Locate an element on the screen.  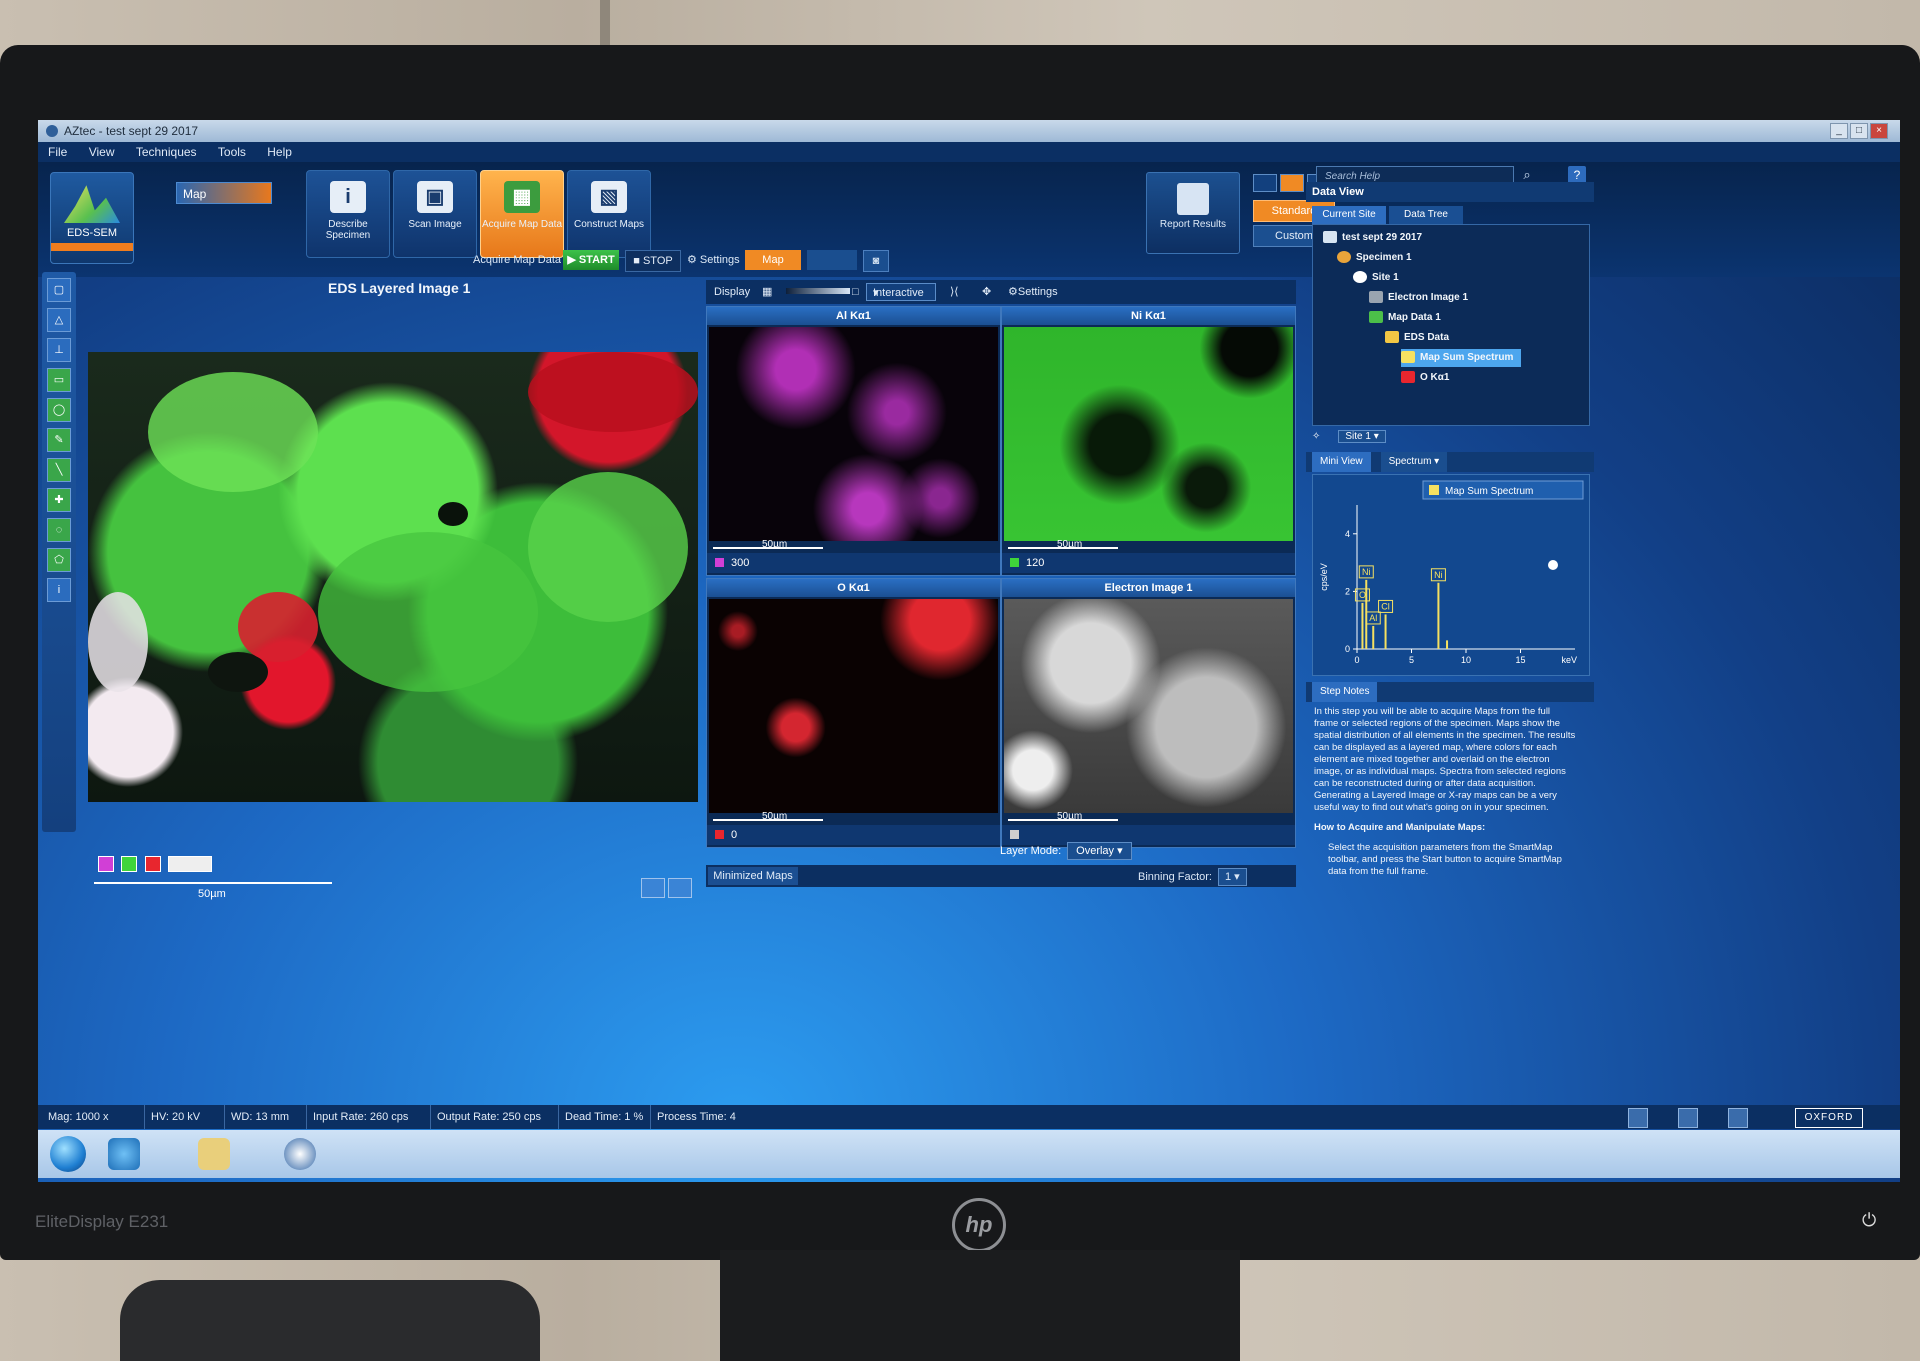
acquire-settings-link: ⚙ Settings is located at coordinates (713, 260).